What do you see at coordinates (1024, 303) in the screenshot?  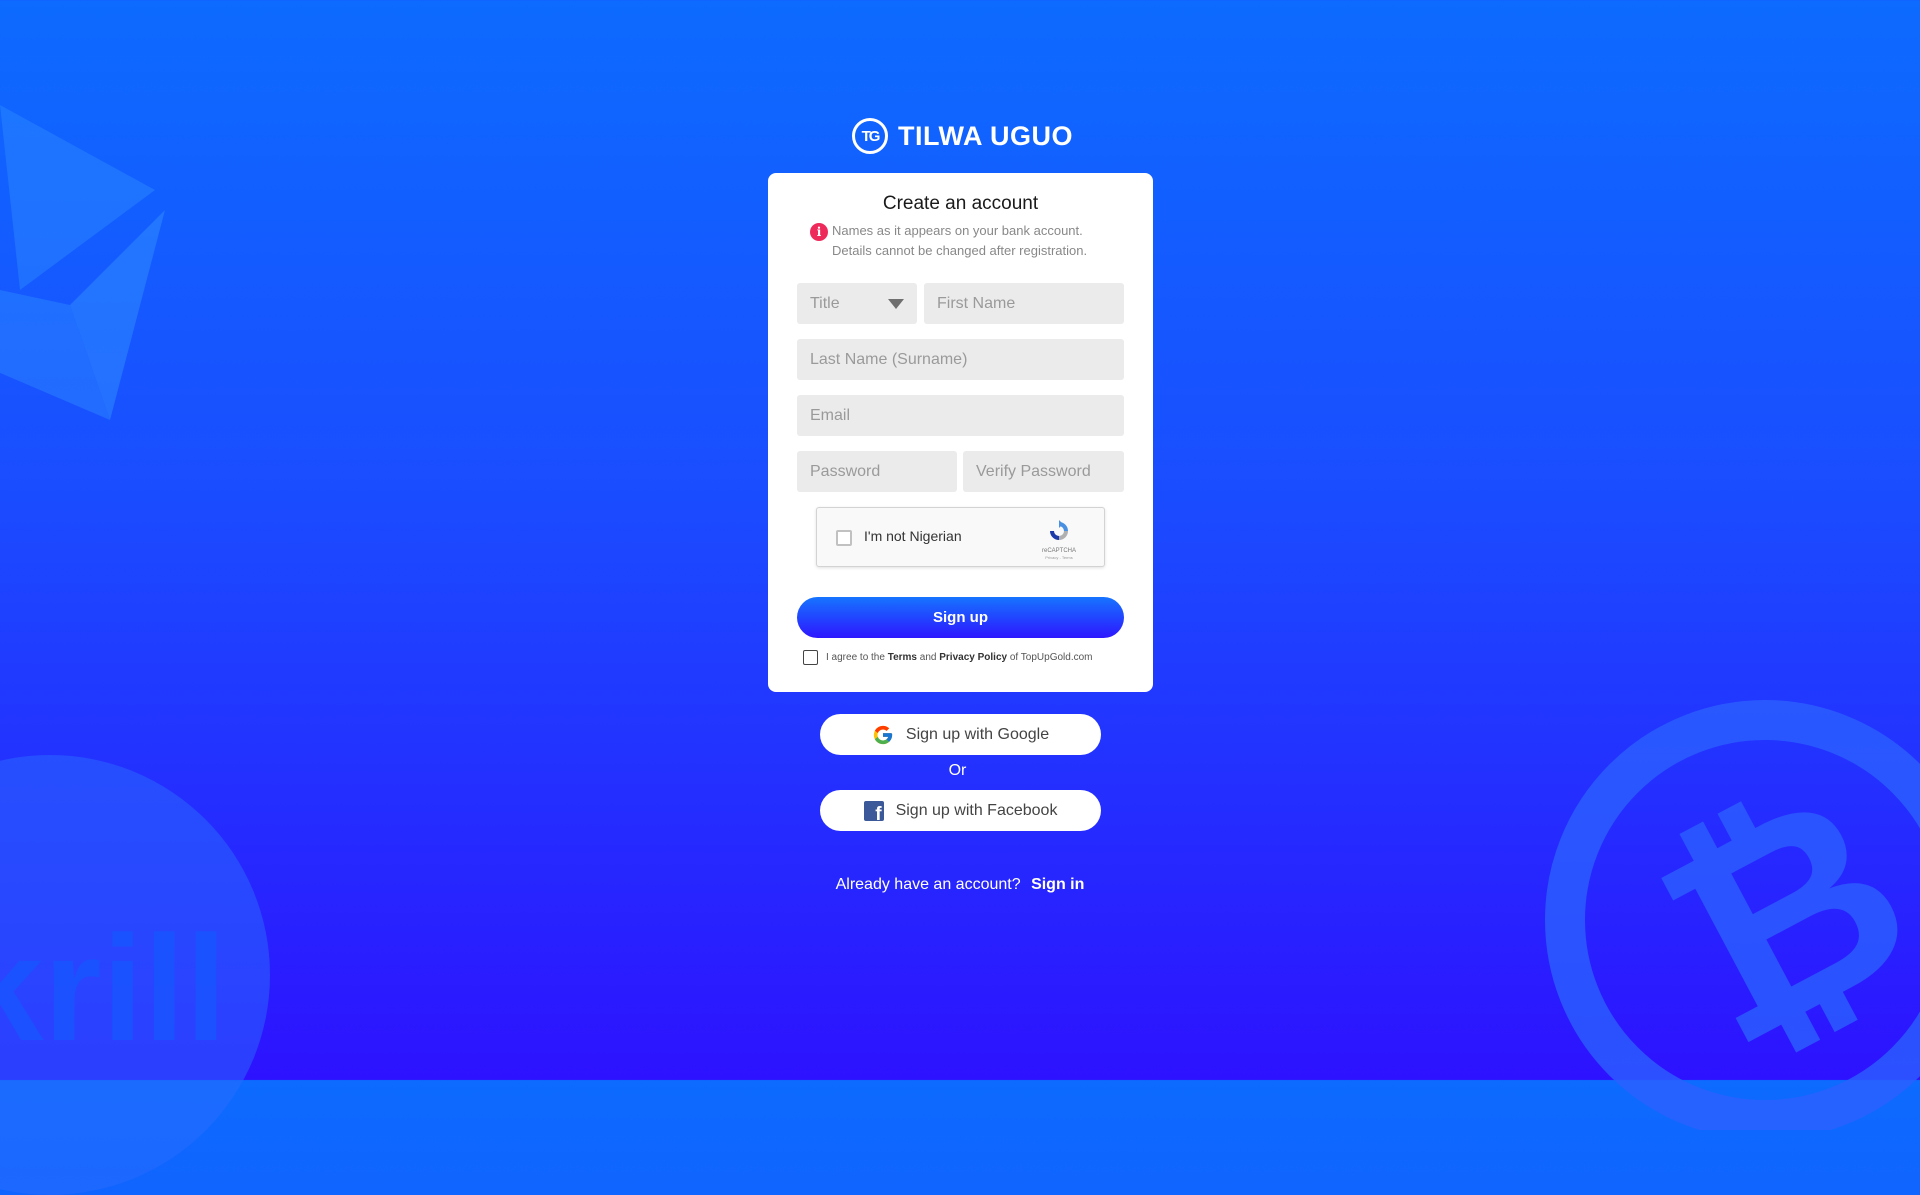 I see `first-name-field: First Name` at bounding box center [1024, 303].